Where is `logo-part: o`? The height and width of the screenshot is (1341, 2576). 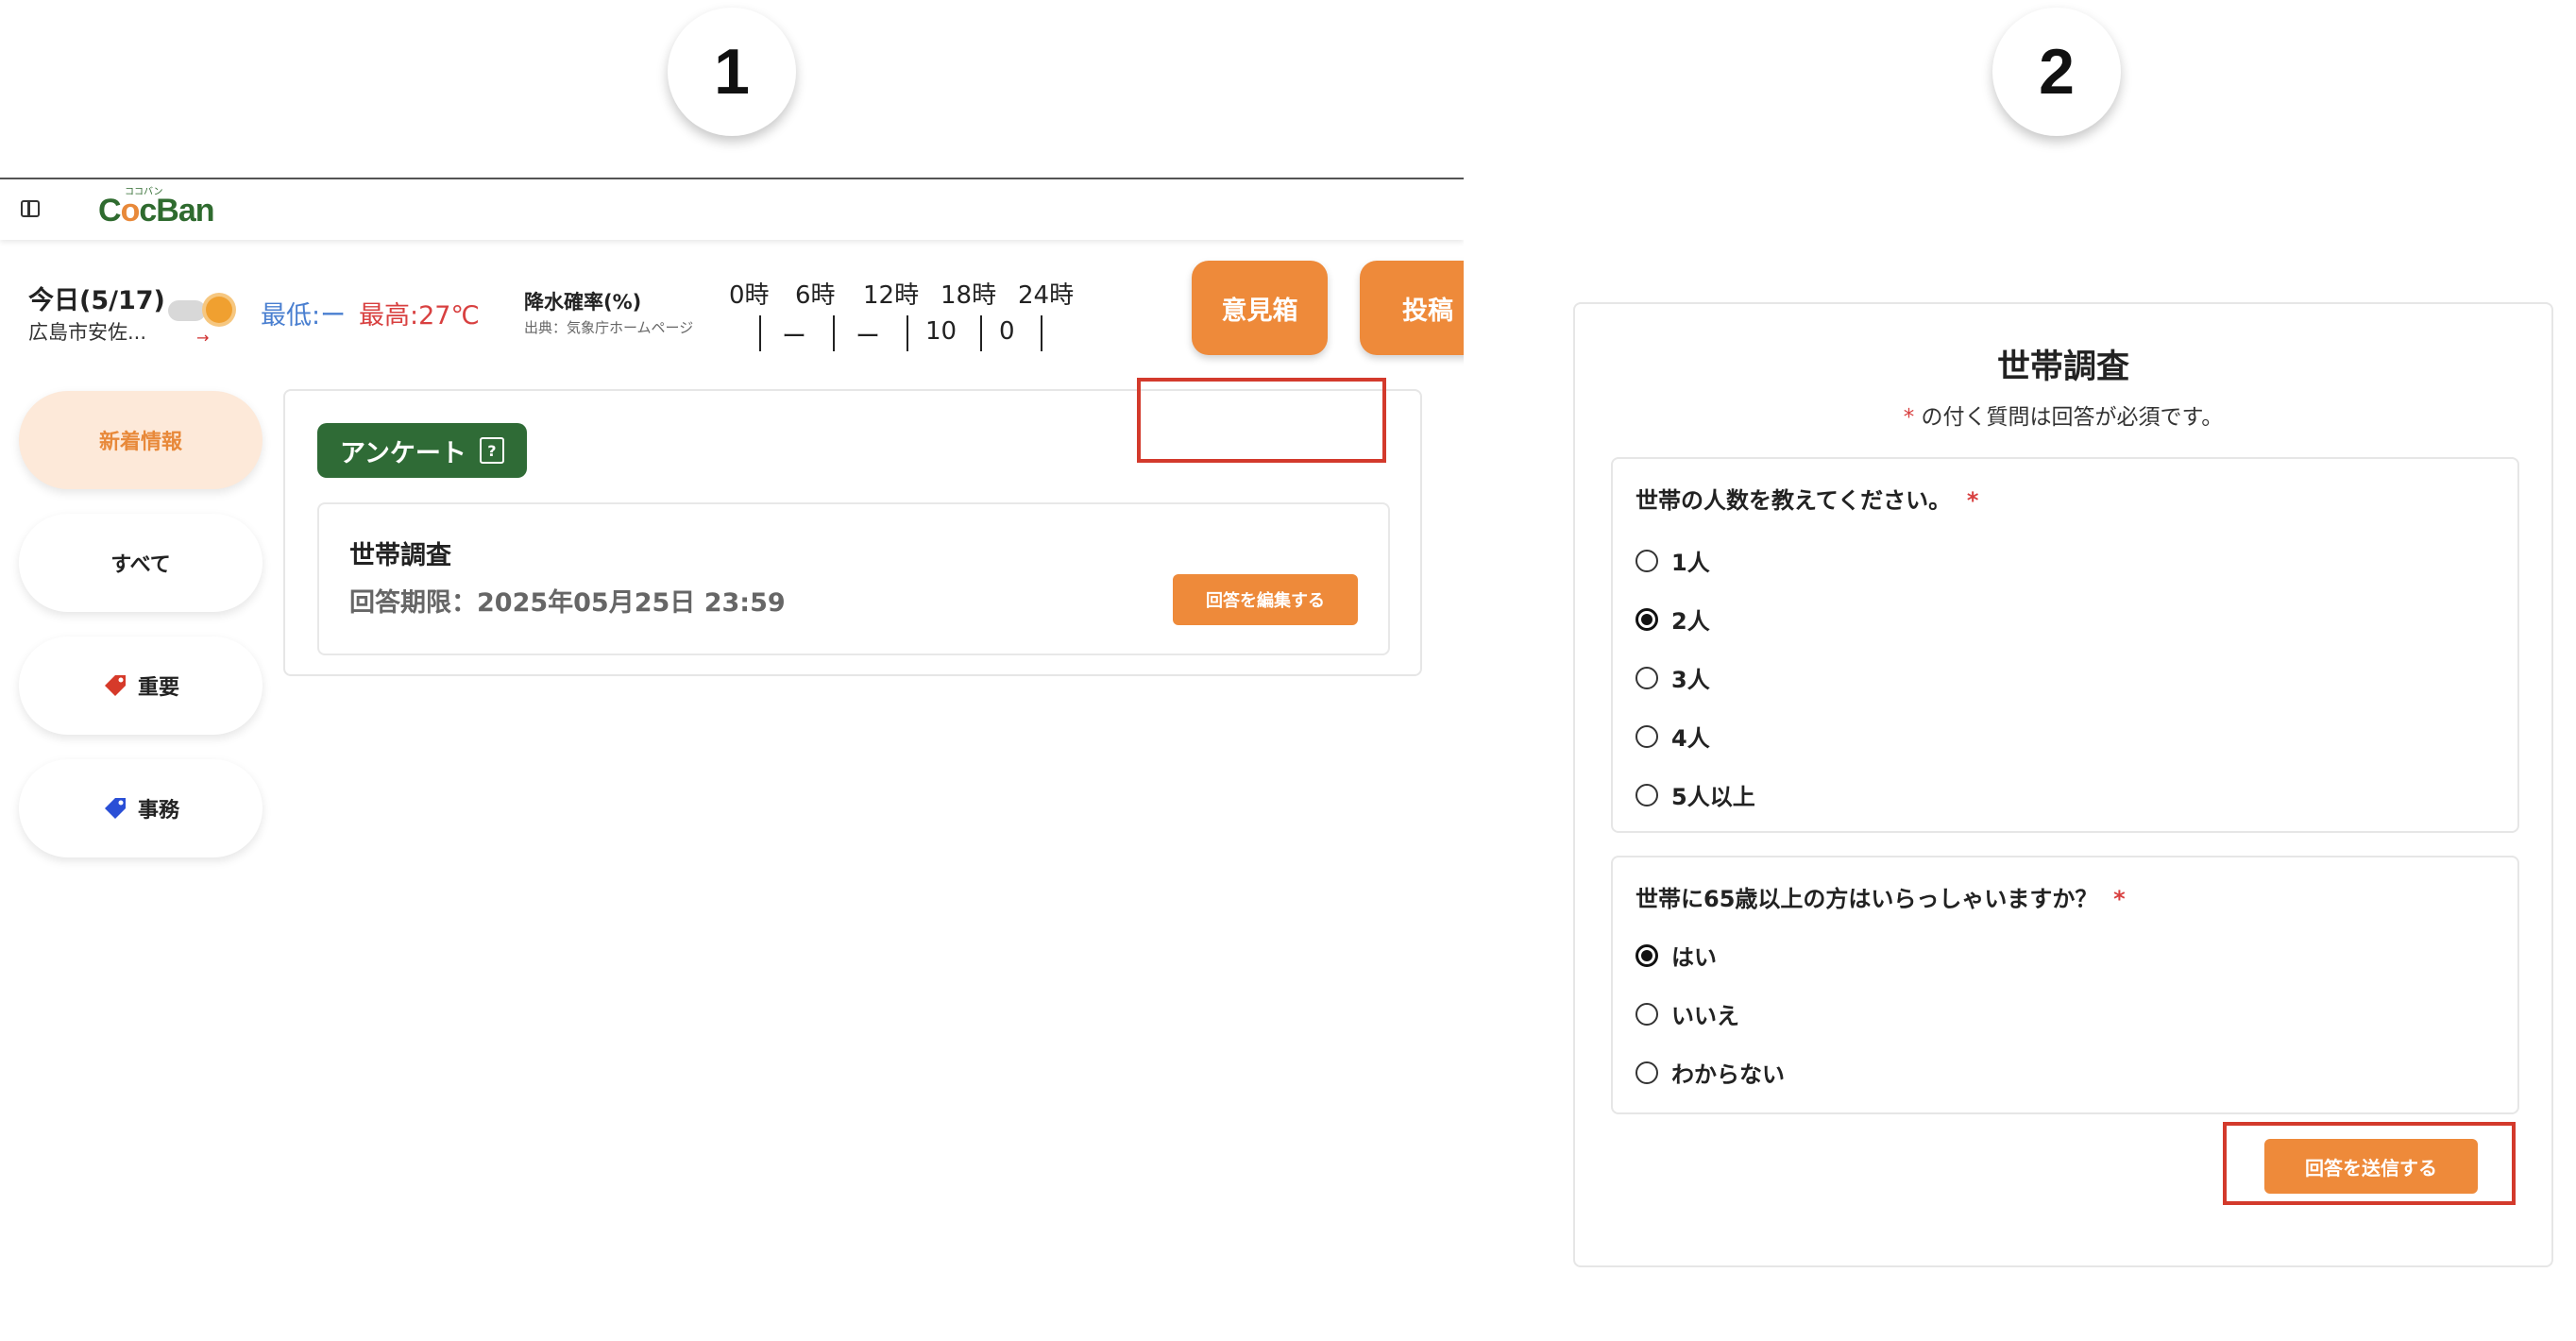
logo-part: o is located at coordinates (130, 211).